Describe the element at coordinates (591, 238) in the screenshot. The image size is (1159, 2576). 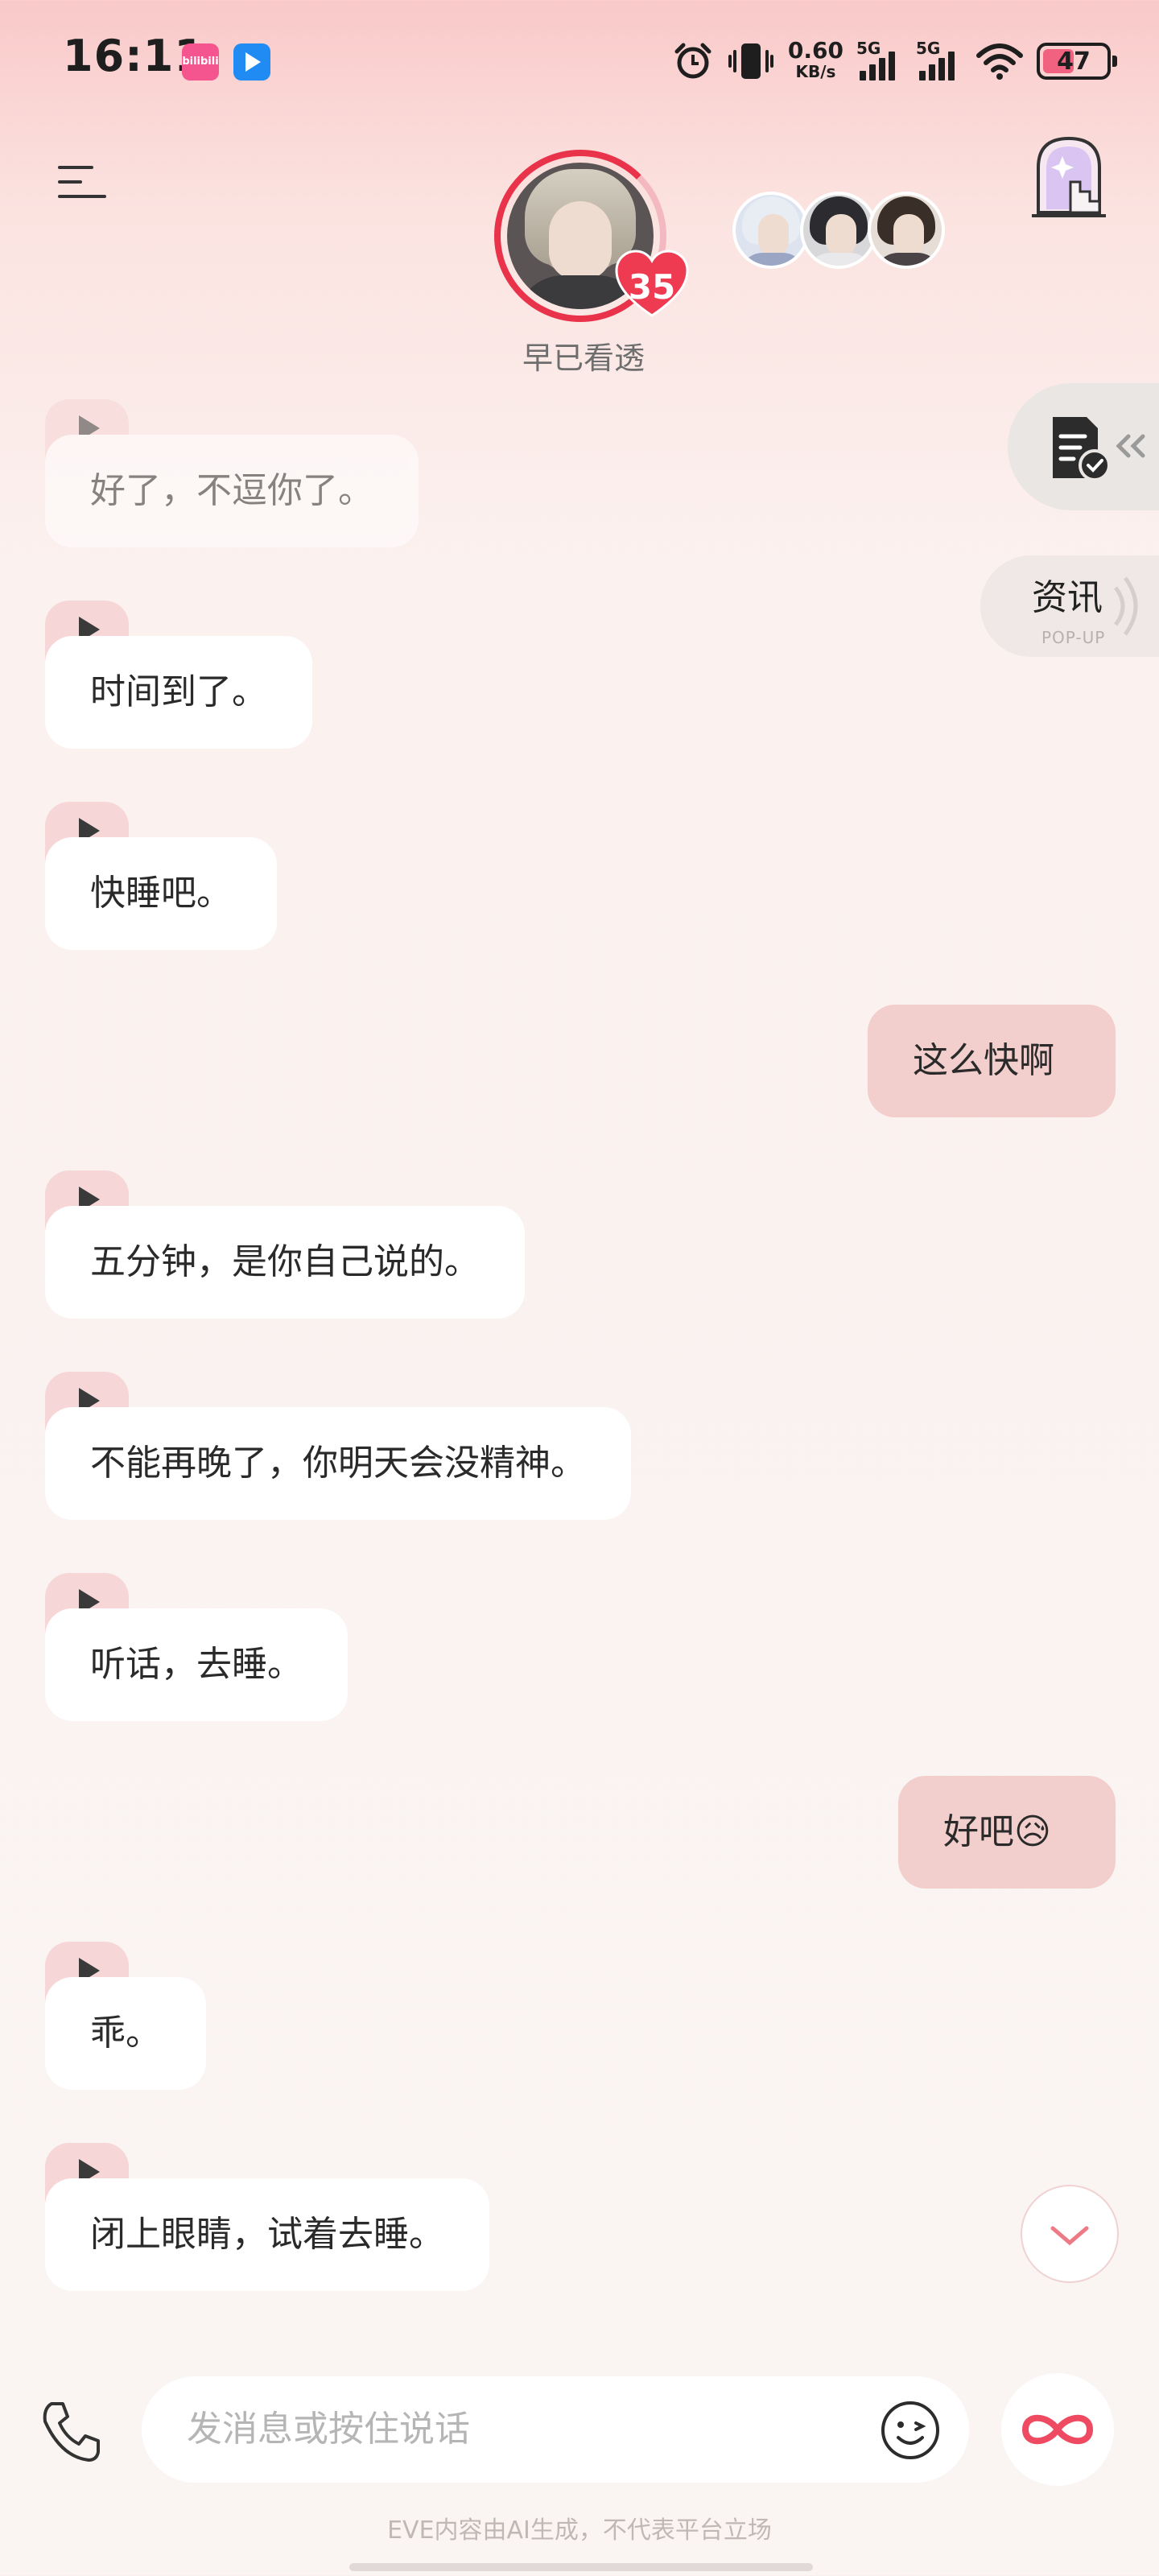
I see `character-avatar: 35` at that location.